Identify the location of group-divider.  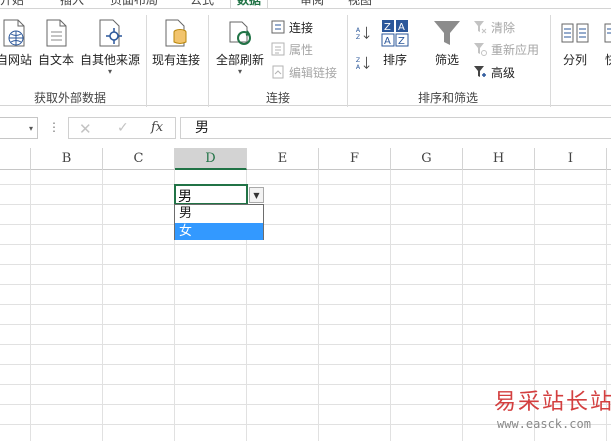
(208, 61).